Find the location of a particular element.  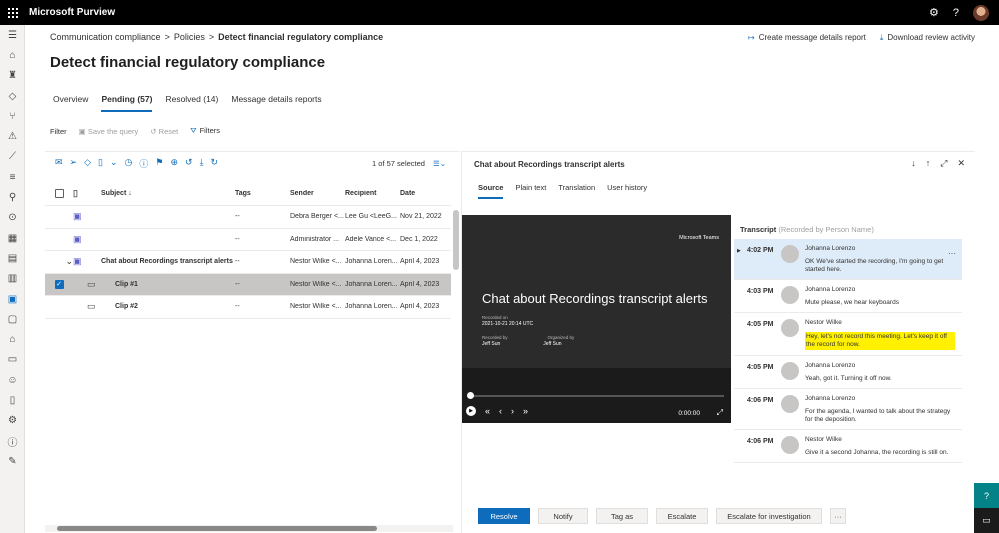

trophy-icon: ♜ is located at coordinates (12, 76).